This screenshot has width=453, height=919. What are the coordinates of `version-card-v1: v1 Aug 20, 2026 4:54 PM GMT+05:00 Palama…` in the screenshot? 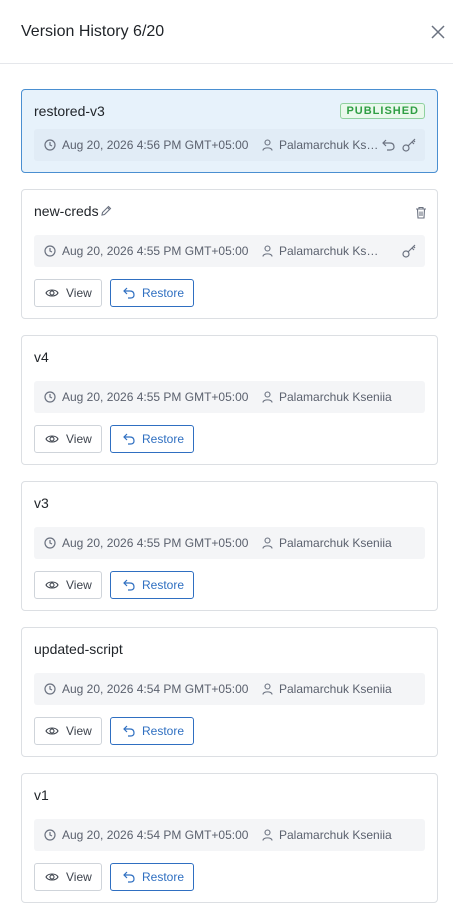 It's located at (229, 838).